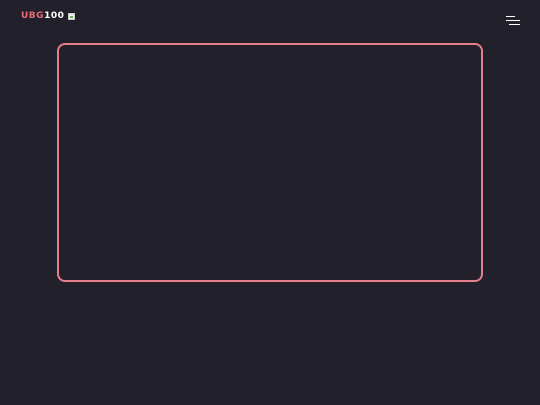 This screenshot has width=540, height=405. Describe the element at coordinates (270, 17) in the screenshot. I see `site-header: UBG100` at that location.